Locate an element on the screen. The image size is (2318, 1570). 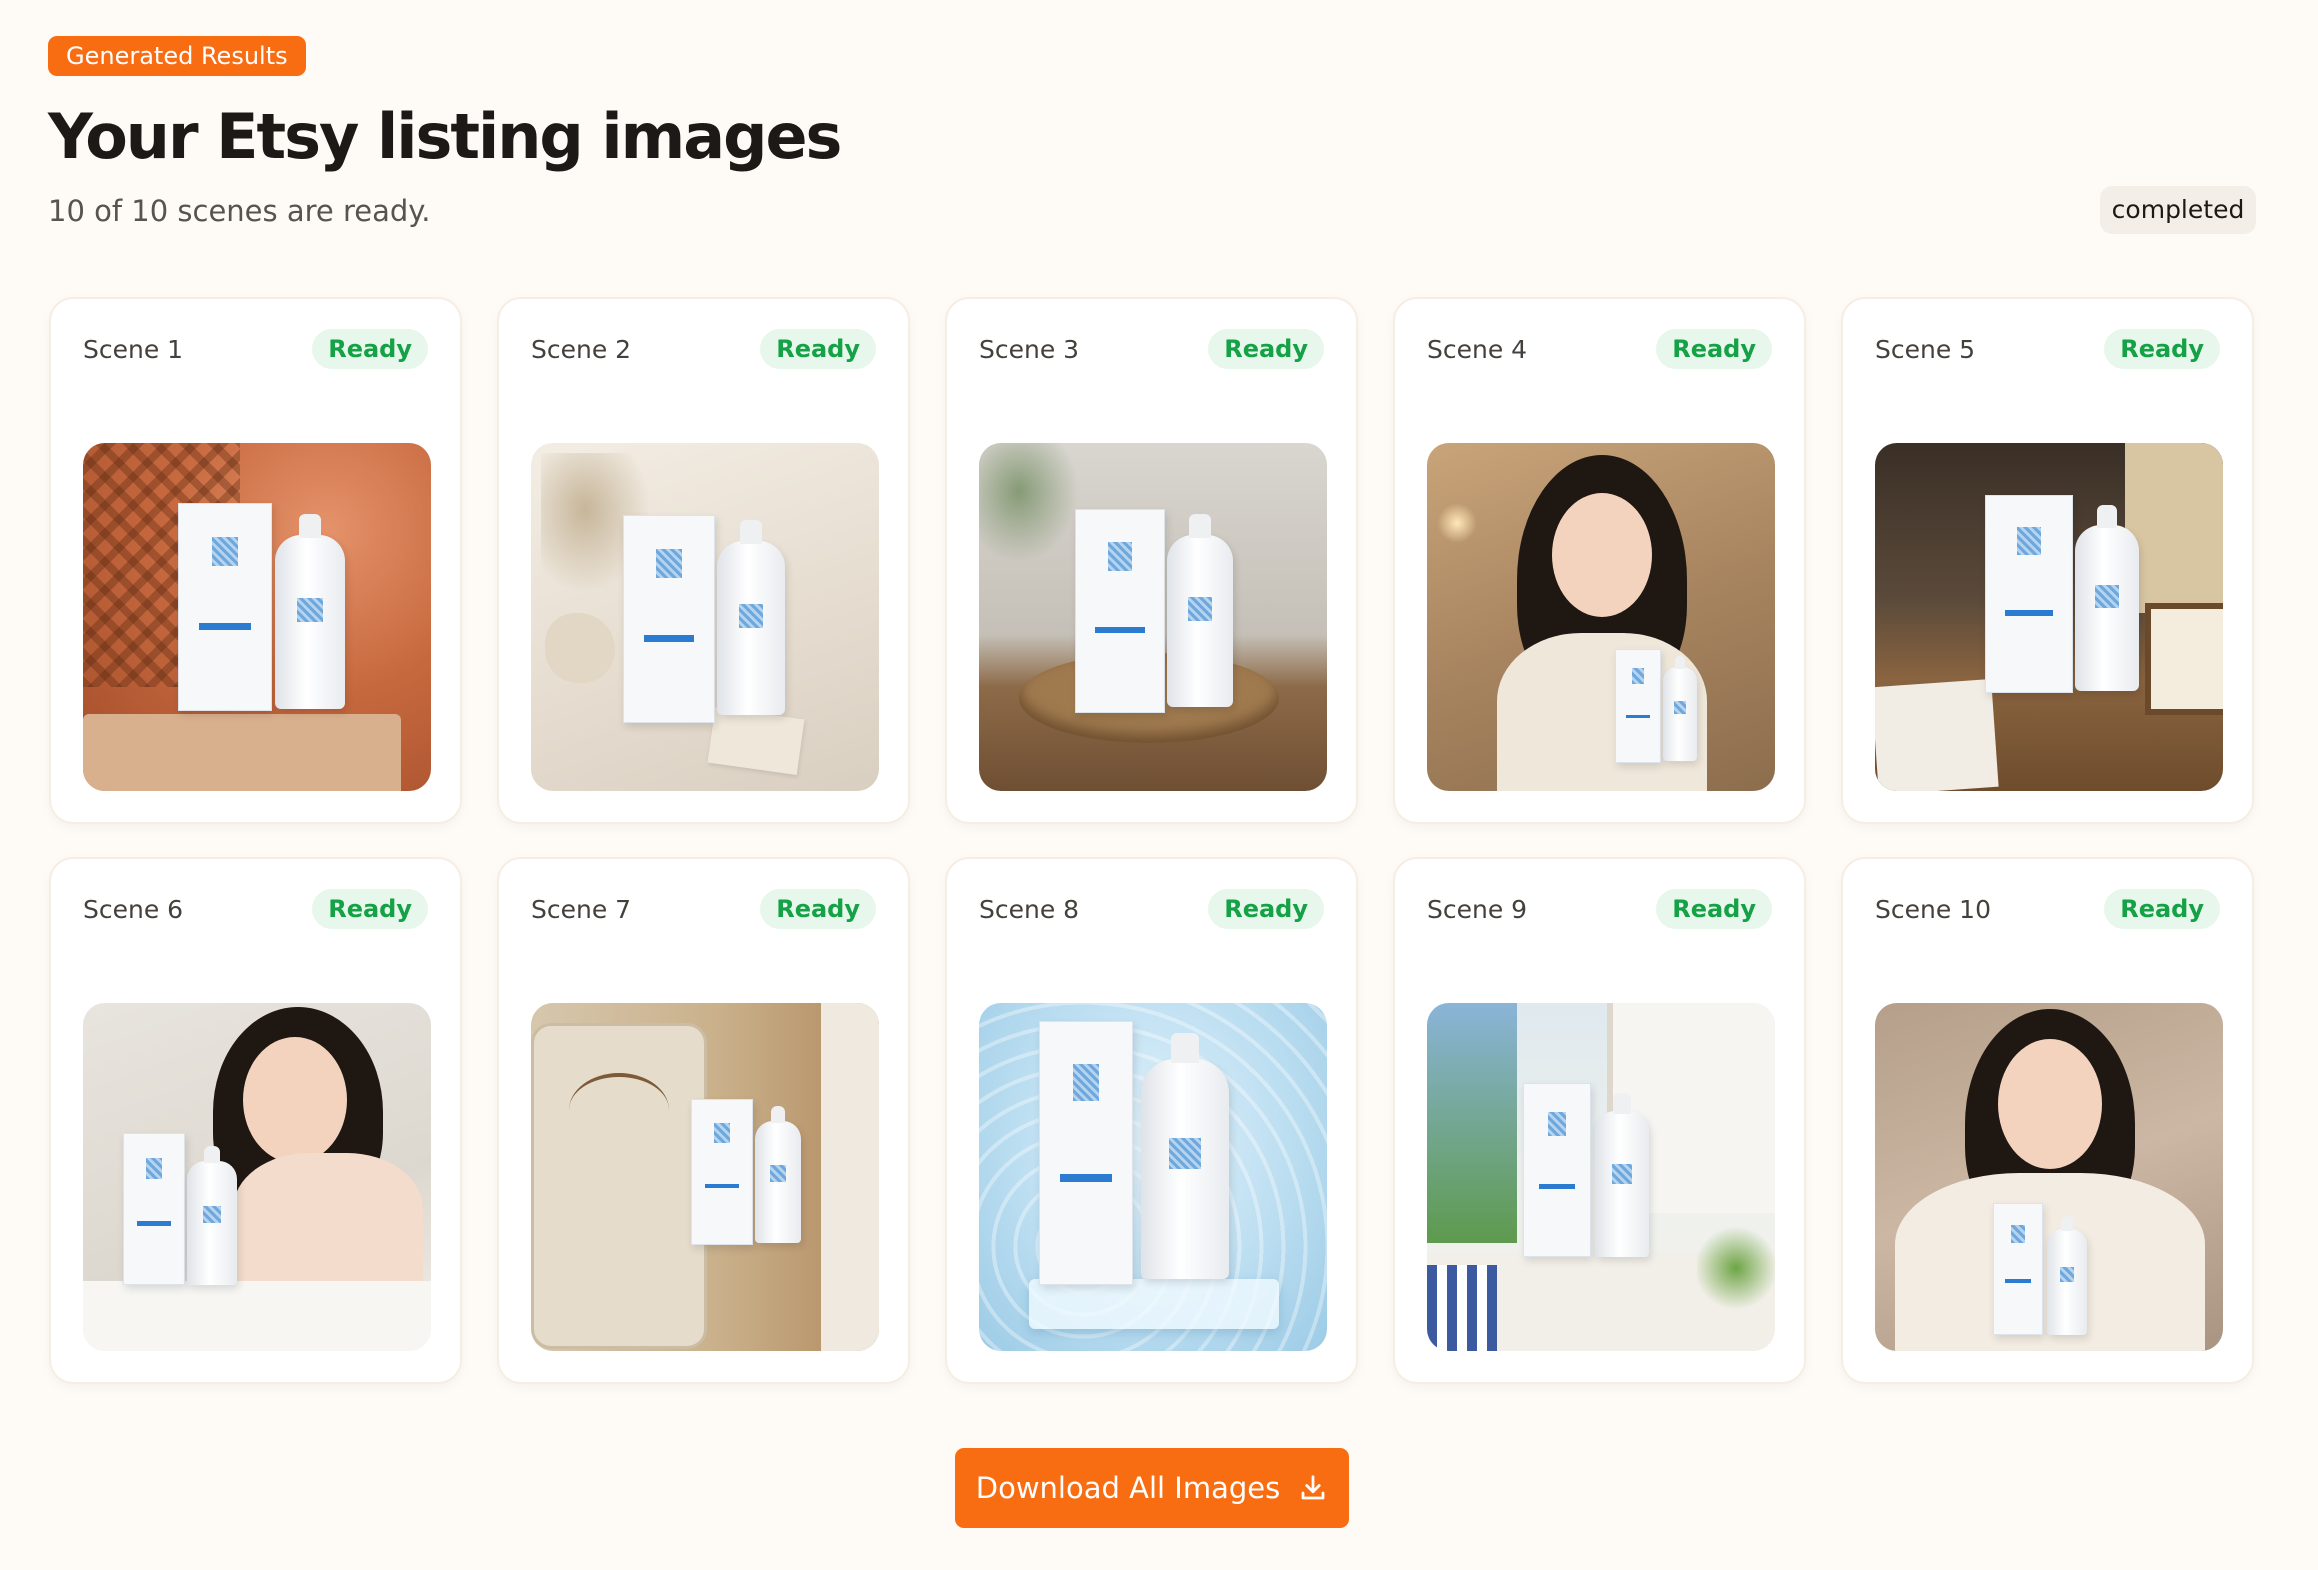
scene-label: Scene 2 is located at coordinates (581, 349).